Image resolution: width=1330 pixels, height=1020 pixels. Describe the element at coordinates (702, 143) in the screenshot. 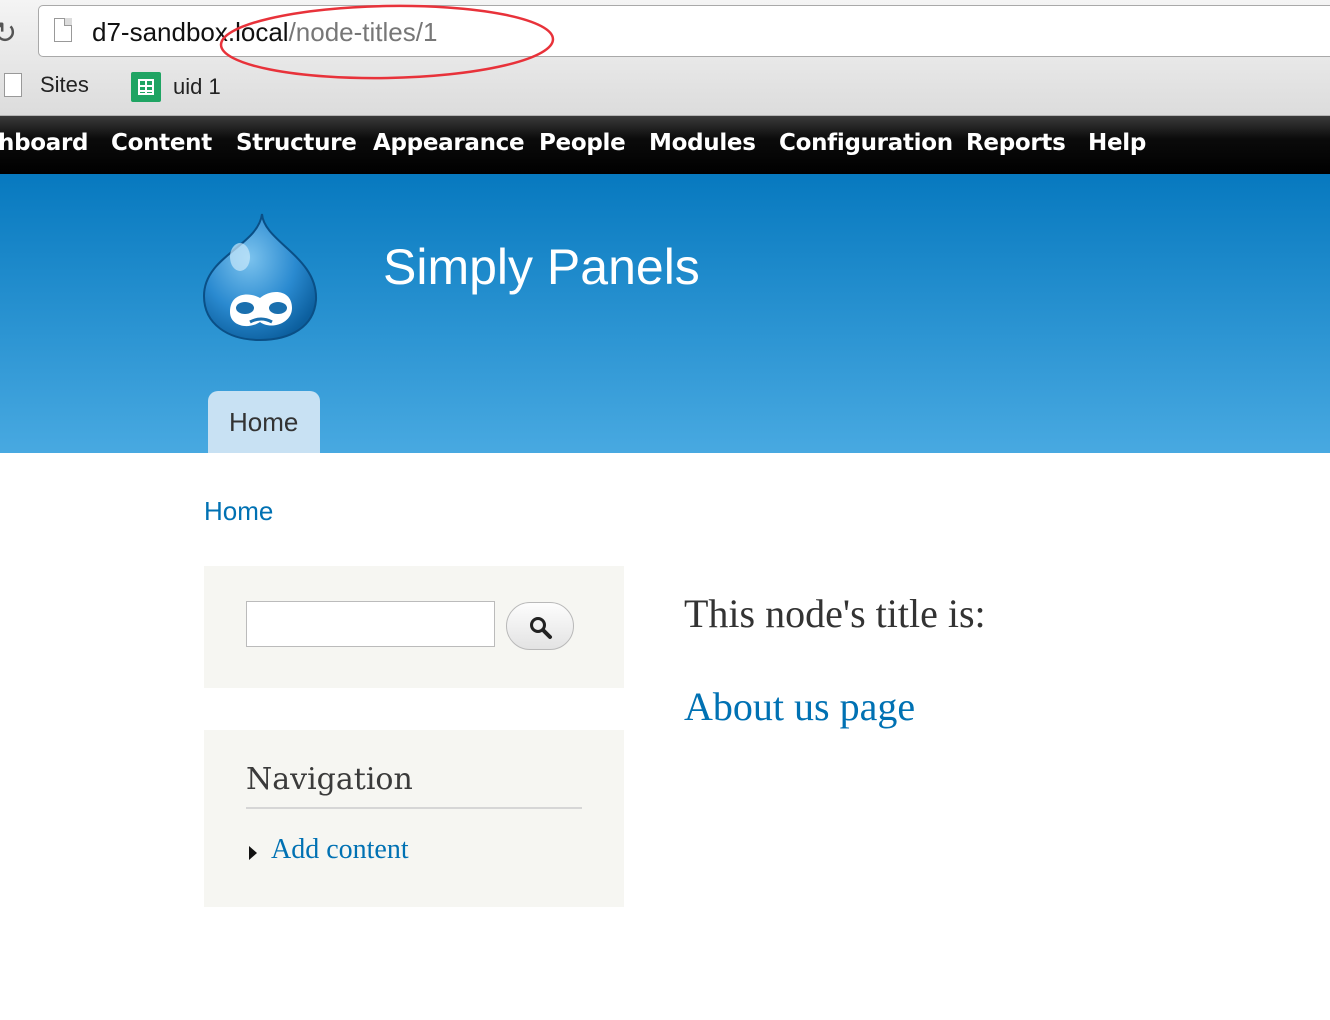

I see `toolbar-item-modules: Modules` at that location.